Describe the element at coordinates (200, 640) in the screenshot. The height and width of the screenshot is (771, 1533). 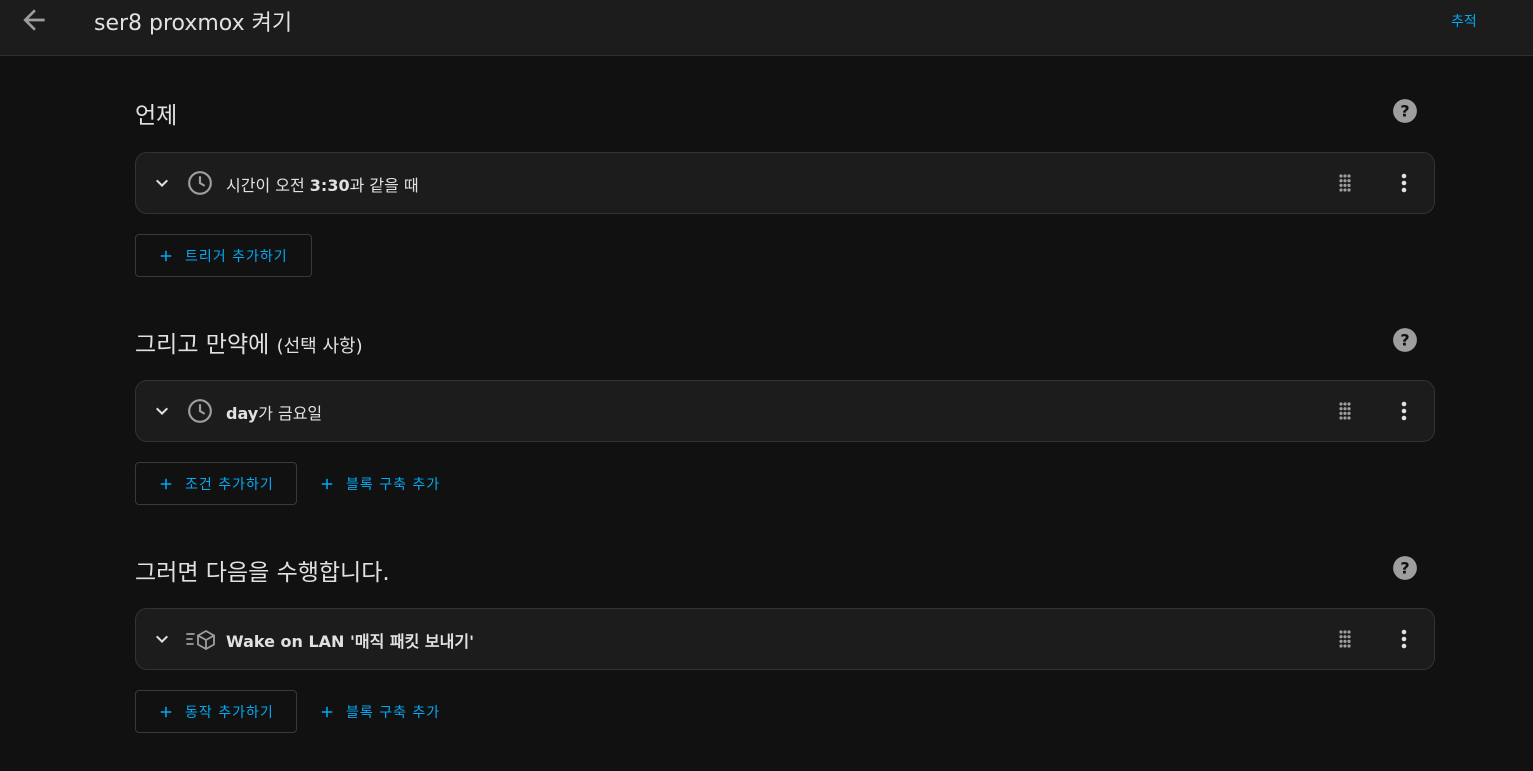
I see `service-cube-icon` at that location.